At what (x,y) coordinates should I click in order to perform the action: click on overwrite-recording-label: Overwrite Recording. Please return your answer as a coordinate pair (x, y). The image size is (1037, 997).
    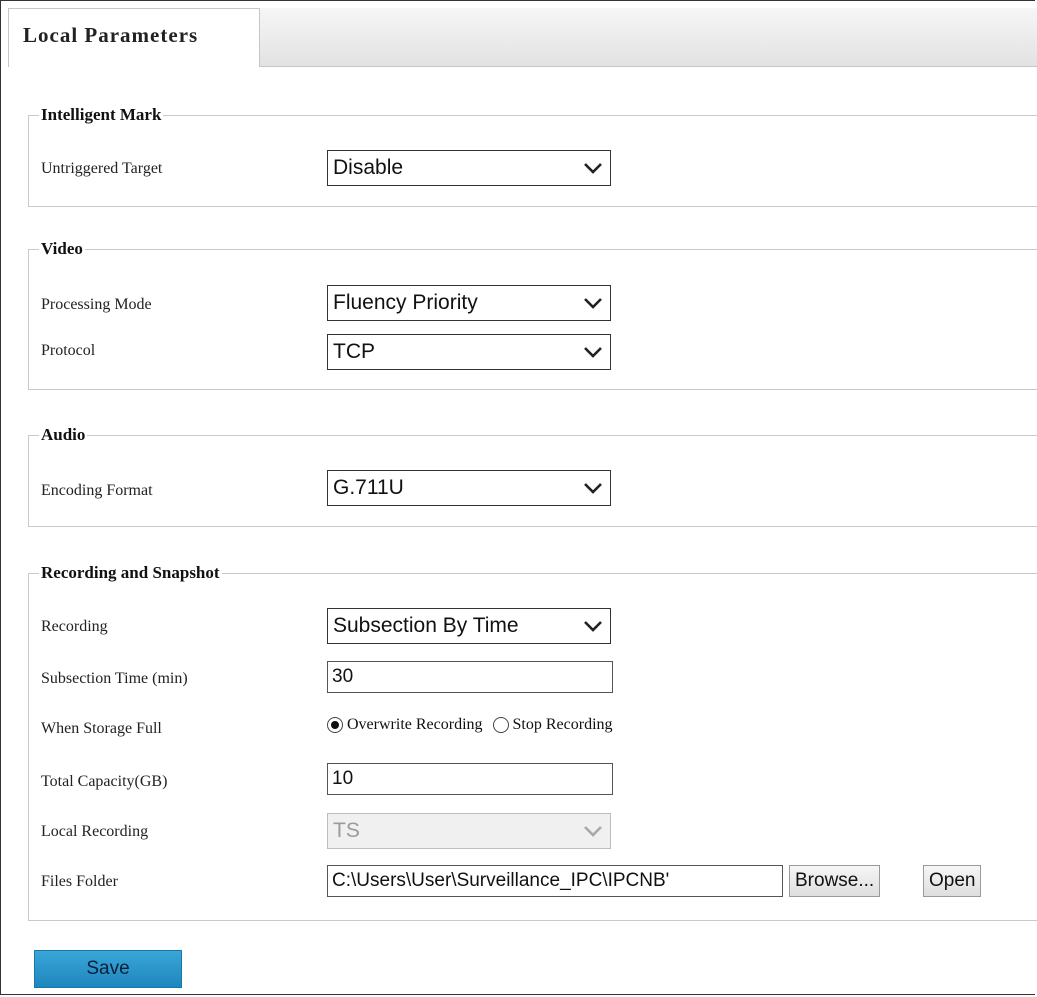
    Looking at the image, I should click on (415, 724).